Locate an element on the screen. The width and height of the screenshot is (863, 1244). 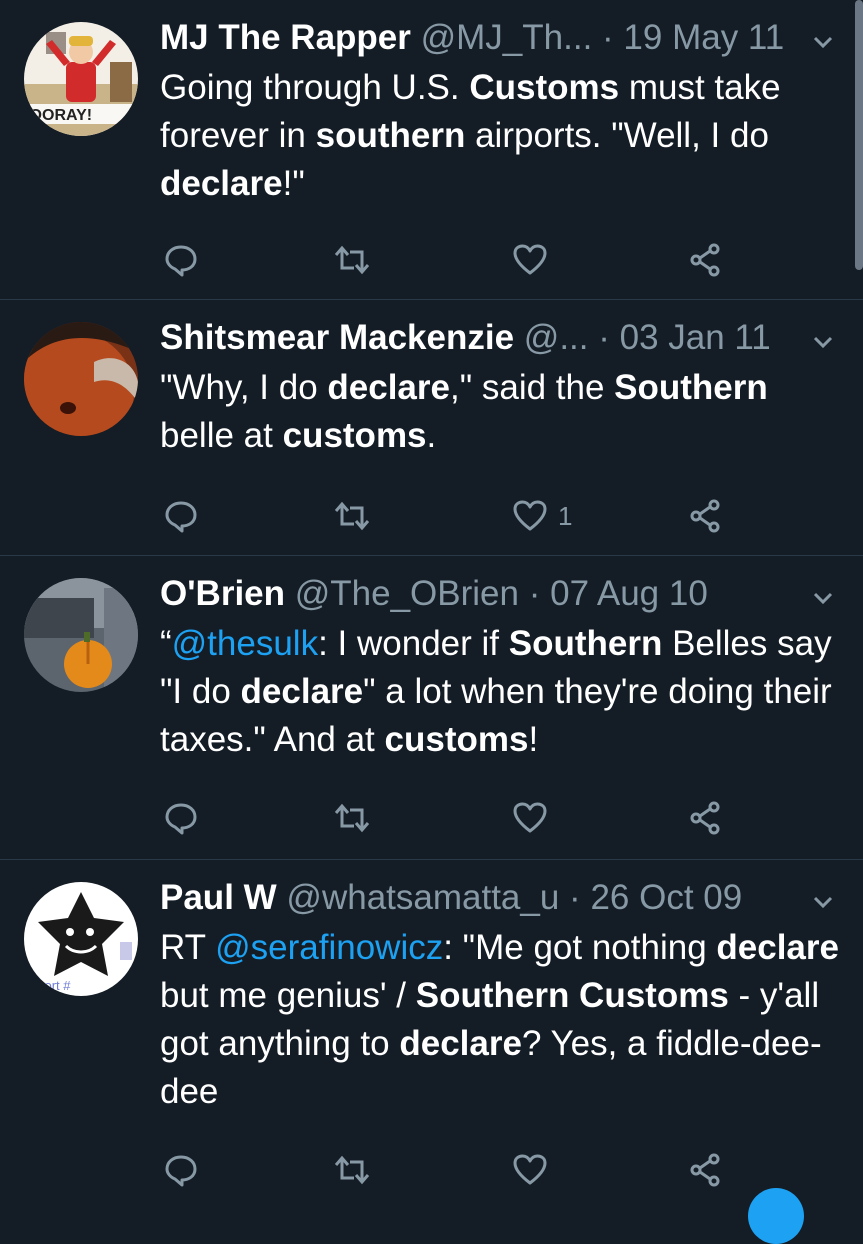
tweet-date: 26 Oct 09 is located at coordinates (666, 897).